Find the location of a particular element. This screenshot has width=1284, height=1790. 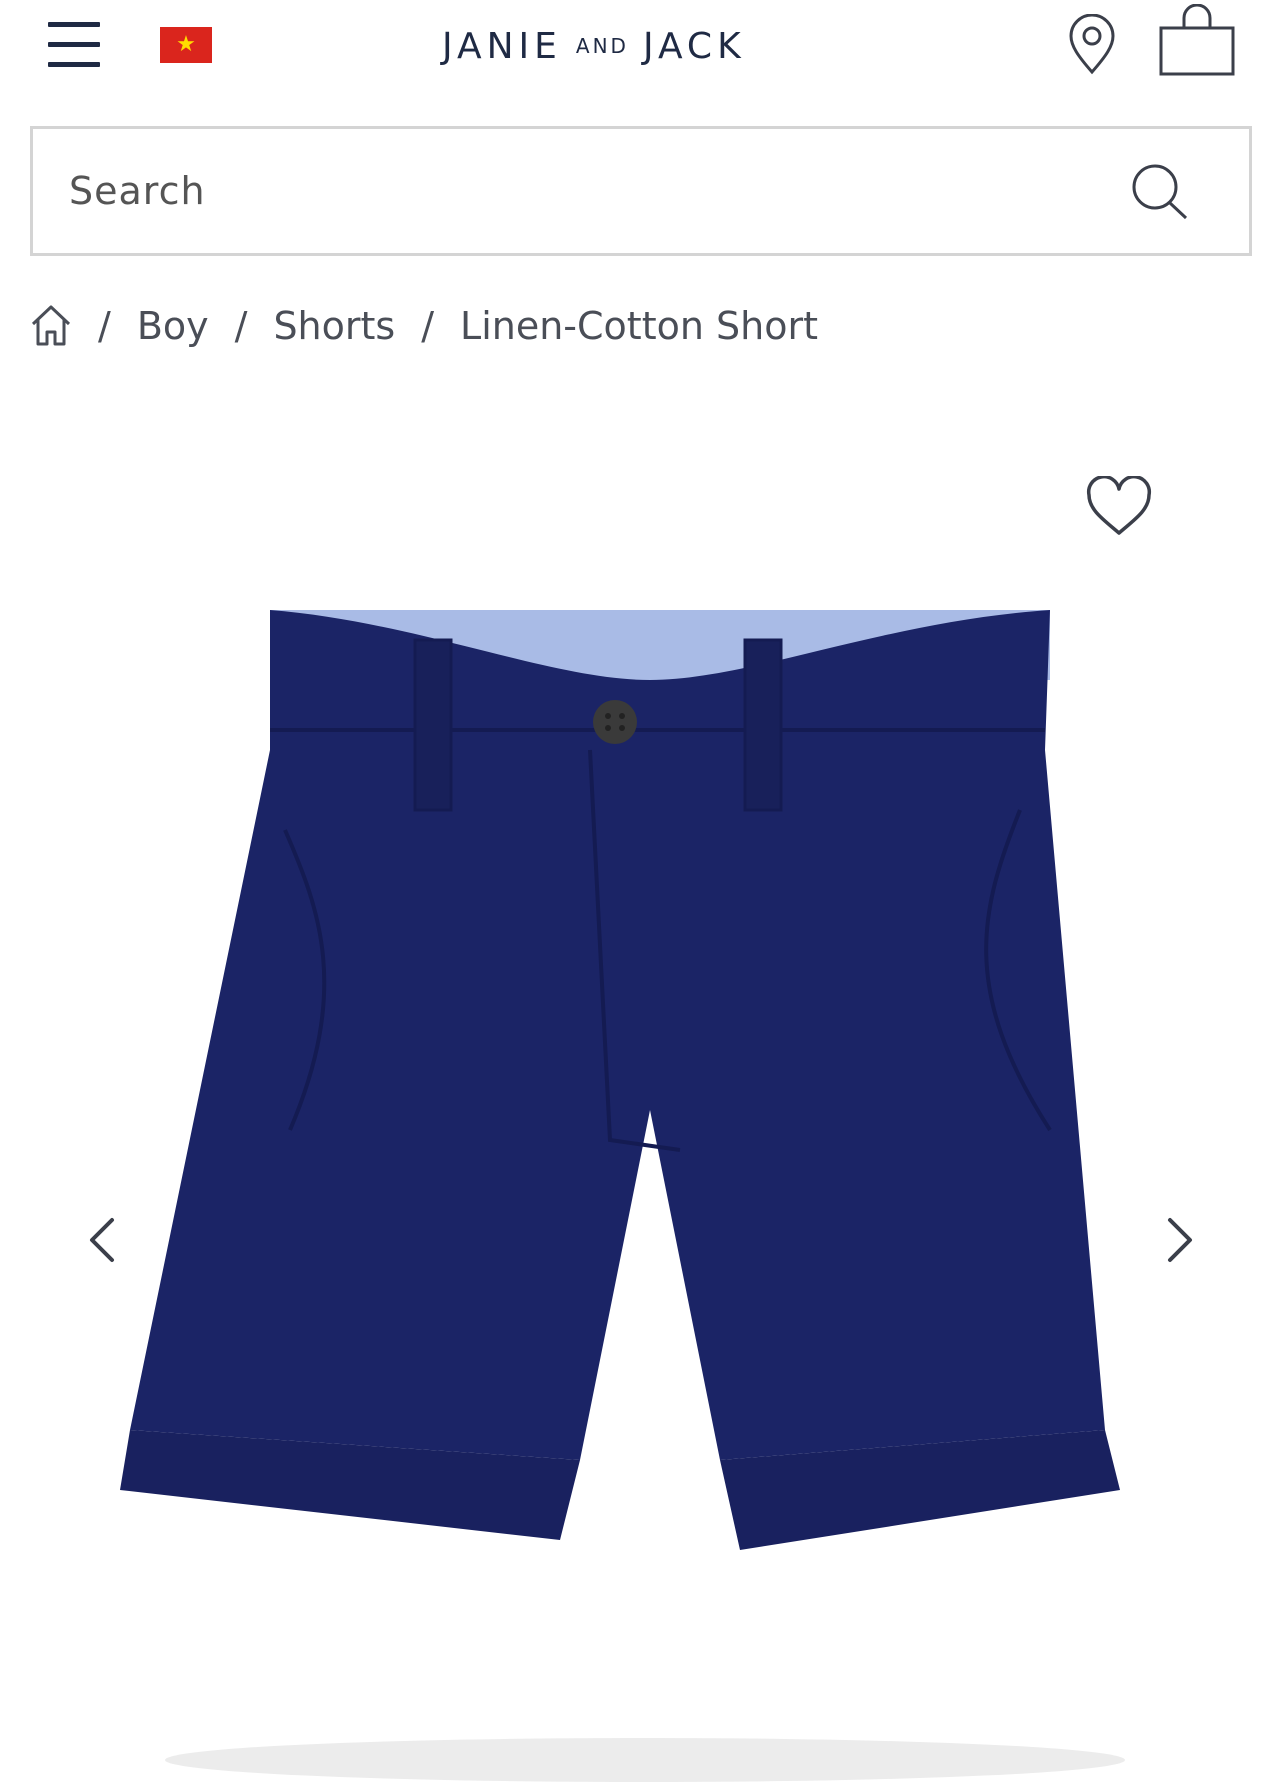

home-icon is located at coordinates (51, 326).